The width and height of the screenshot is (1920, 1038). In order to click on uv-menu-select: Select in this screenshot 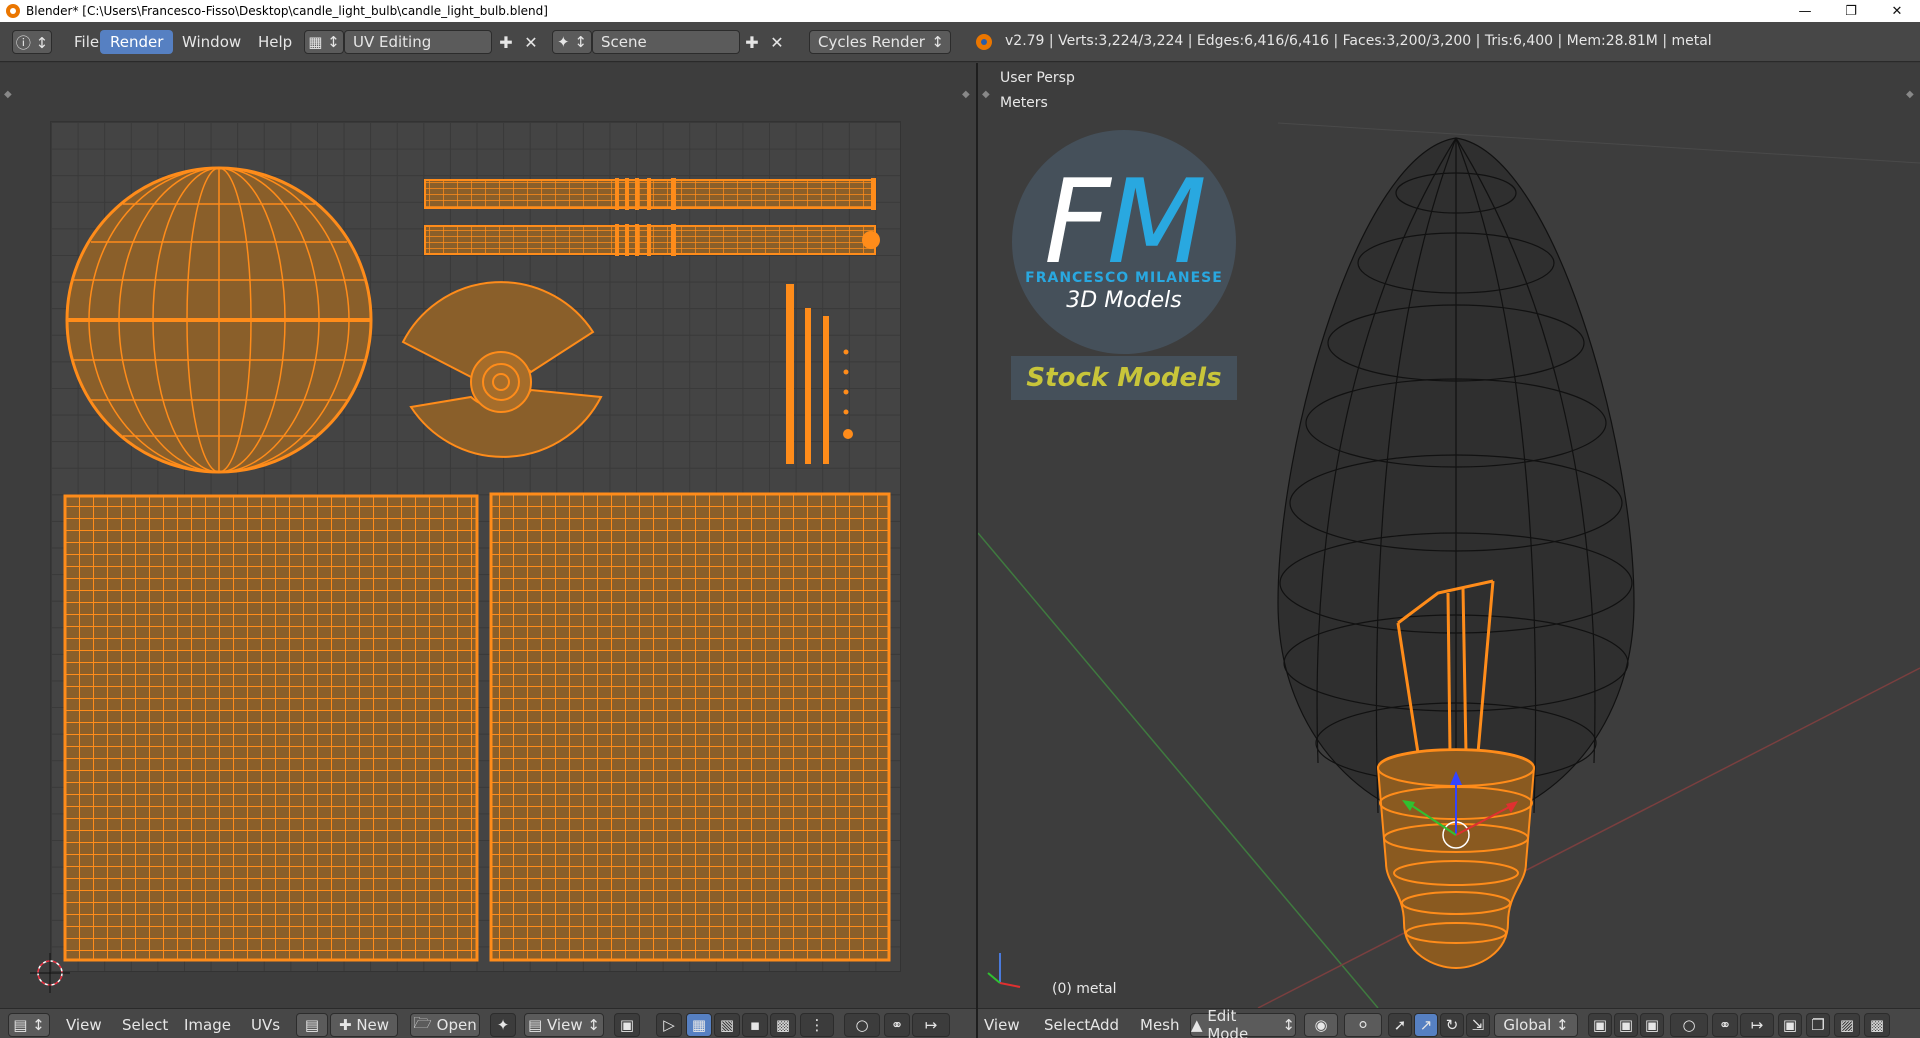, I will do `click(145, 1025)`.